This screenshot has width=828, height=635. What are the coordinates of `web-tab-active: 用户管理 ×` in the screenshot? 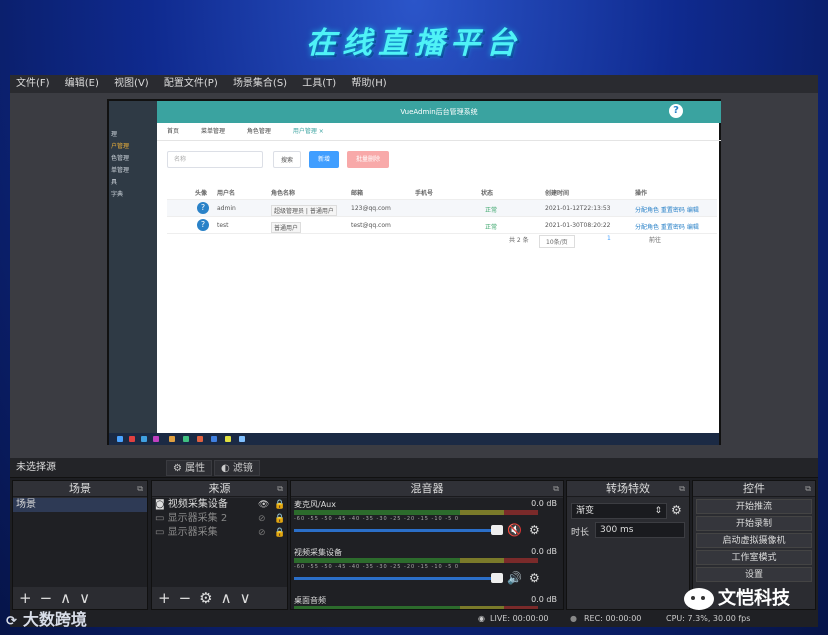 It's located at (308, 131).